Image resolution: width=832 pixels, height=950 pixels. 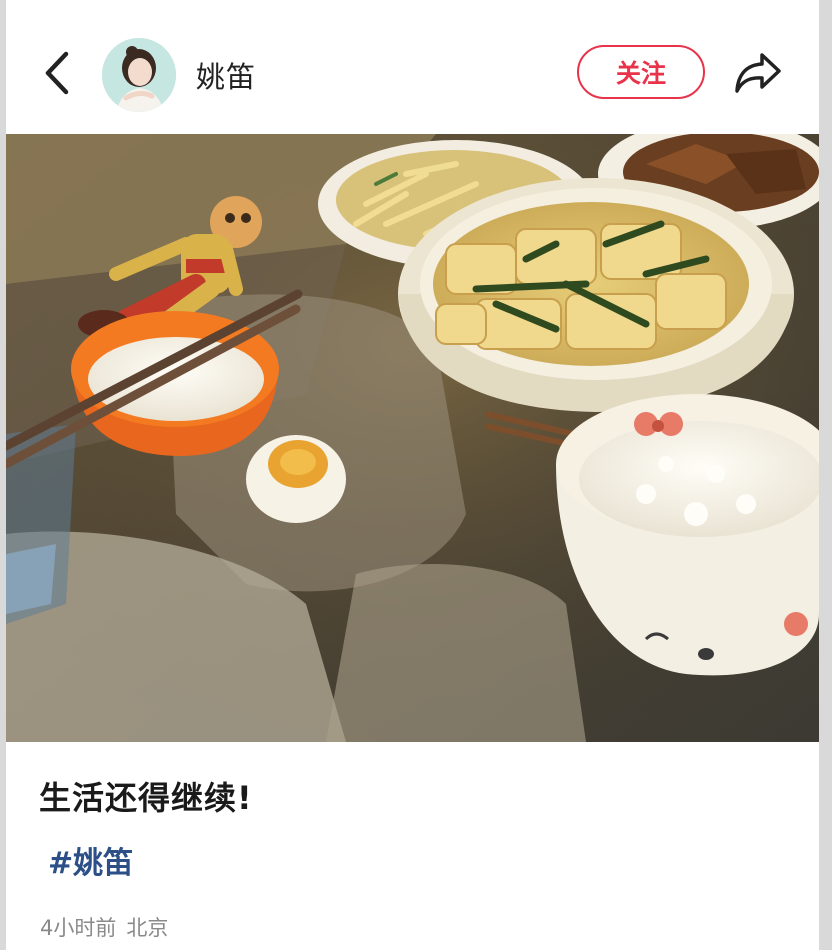 I want to click on chevron-left-icon, so click(x=57, y=73).